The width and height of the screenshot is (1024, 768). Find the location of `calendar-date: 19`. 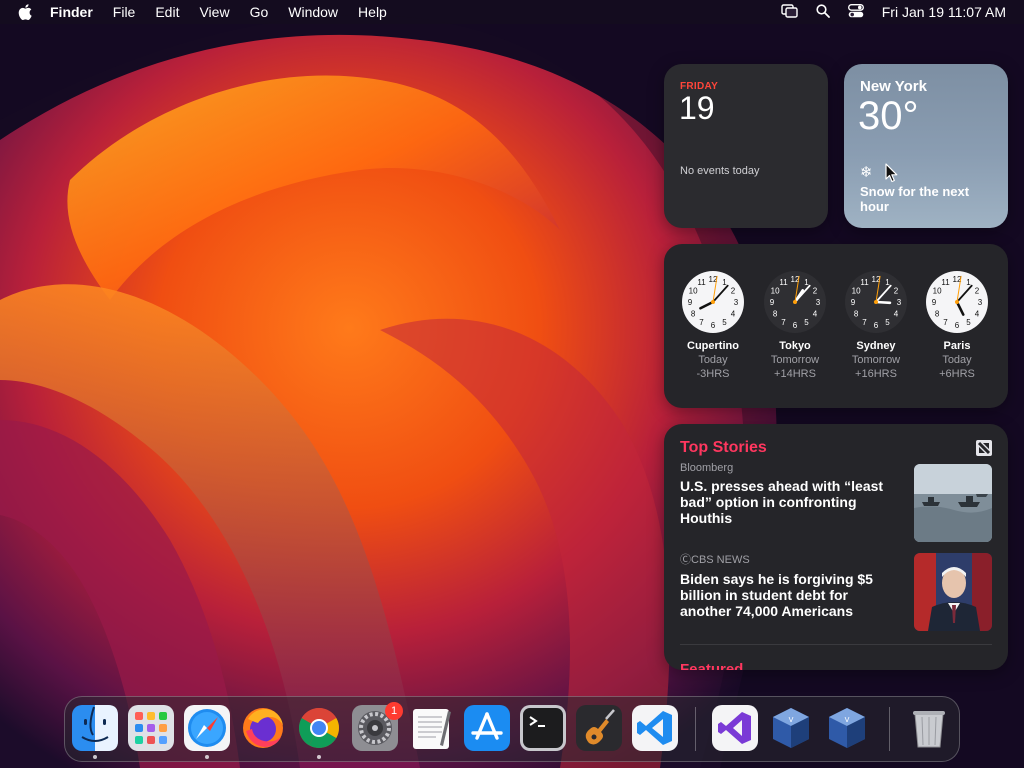

calendar-date: 19 is located at coordinates (697, 108).